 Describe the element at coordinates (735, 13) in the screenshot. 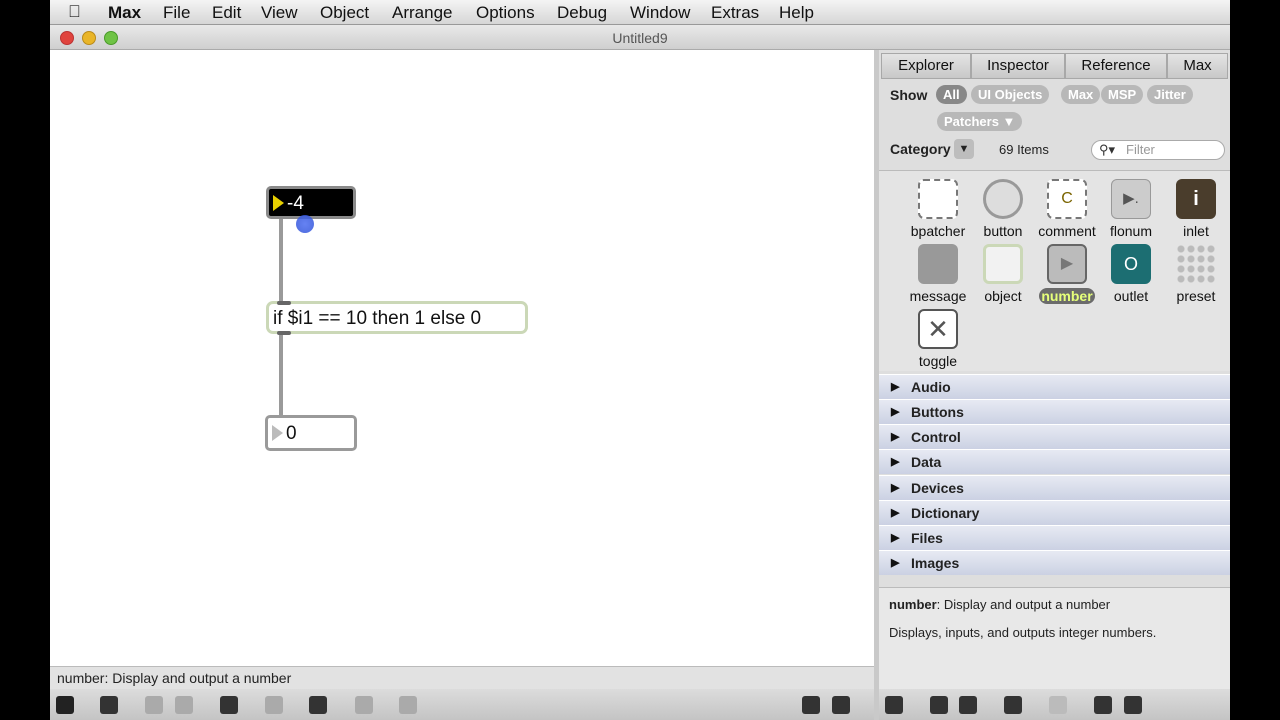

I see `menu-extras: Extras` at that location.